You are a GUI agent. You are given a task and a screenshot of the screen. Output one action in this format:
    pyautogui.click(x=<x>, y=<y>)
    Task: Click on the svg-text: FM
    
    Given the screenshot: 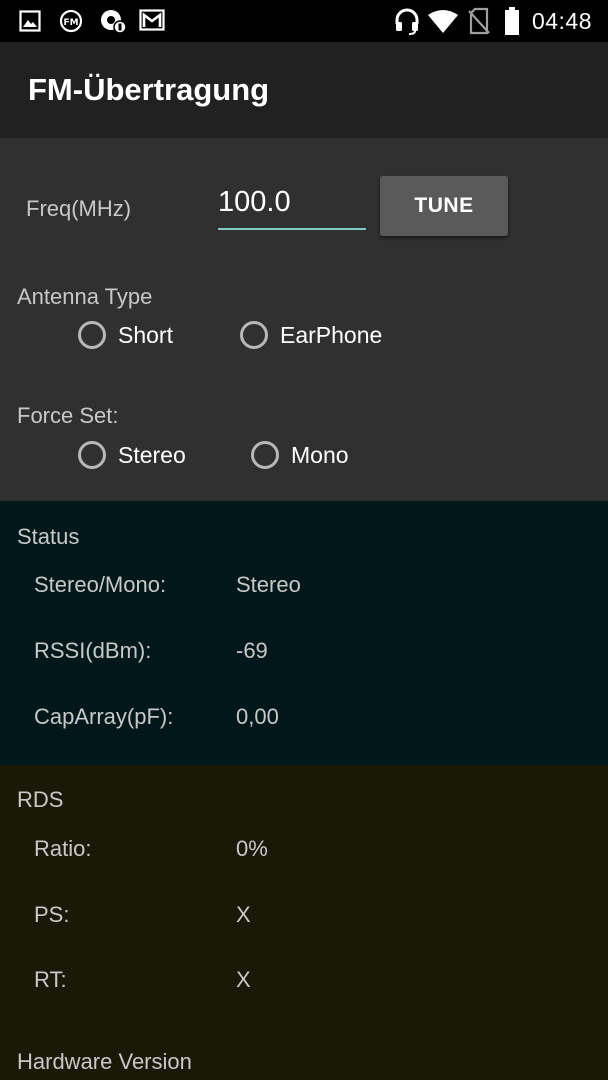 What is the action you would take?
    pyautogui.click(x=70, y=23)
    